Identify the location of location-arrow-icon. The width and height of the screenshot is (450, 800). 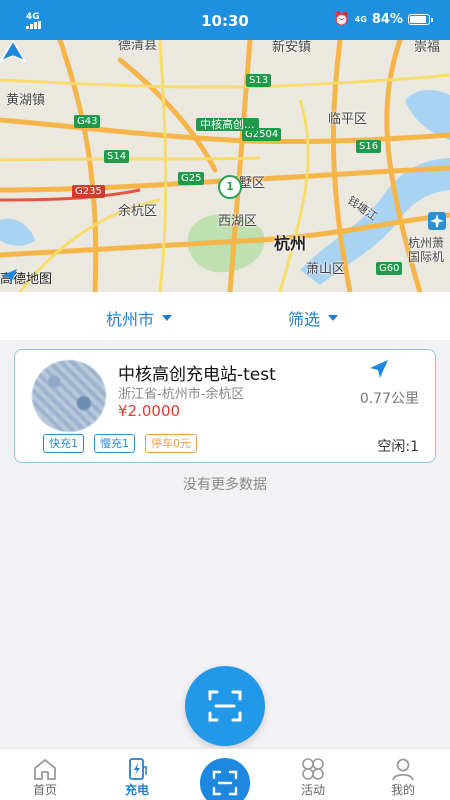
(13, 51).